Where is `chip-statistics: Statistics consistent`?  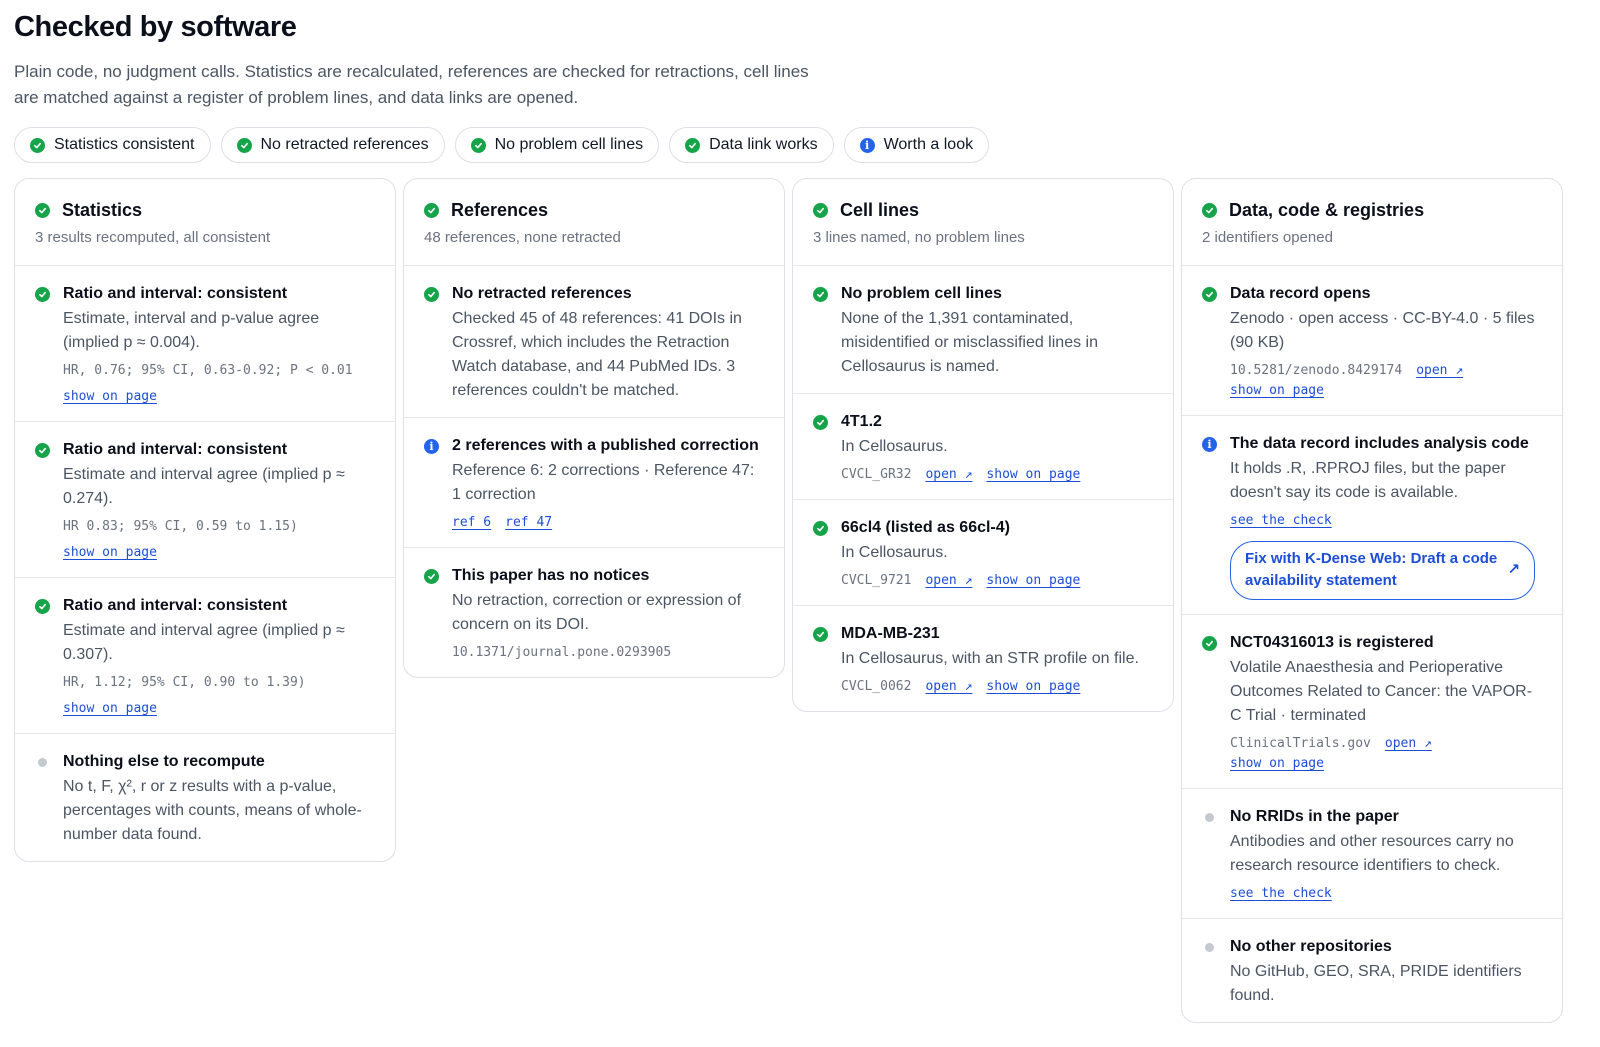
chip-statistics: Statistics consistent is located at coordinates (112, 145).